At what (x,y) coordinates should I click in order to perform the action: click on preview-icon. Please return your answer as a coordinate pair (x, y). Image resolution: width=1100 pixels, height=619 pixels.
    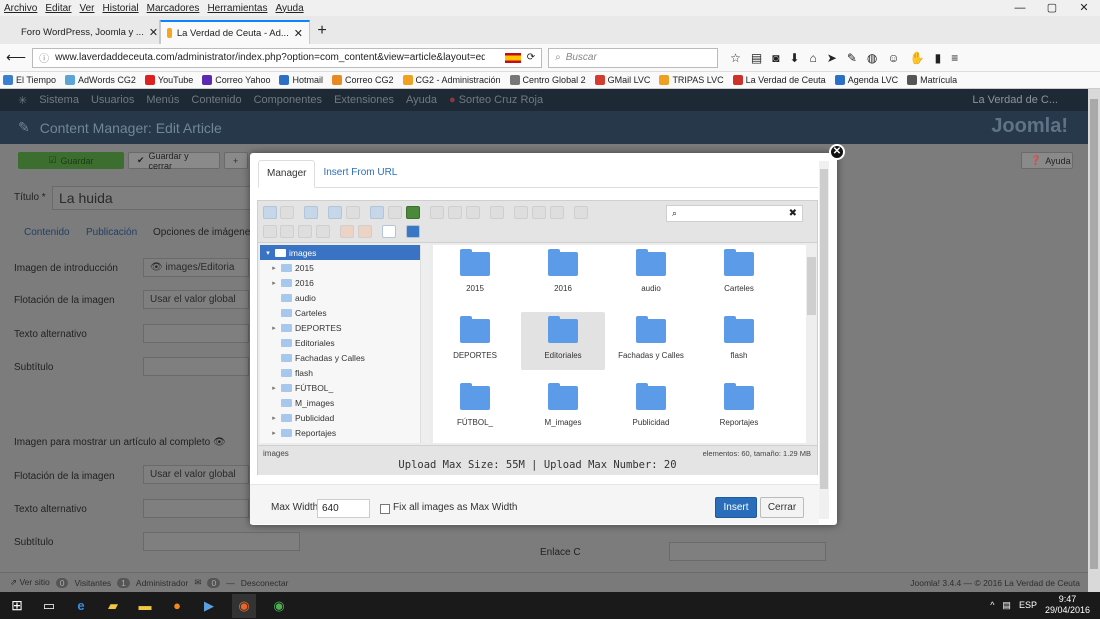
    Looking at the image, I should click on (497, 212).